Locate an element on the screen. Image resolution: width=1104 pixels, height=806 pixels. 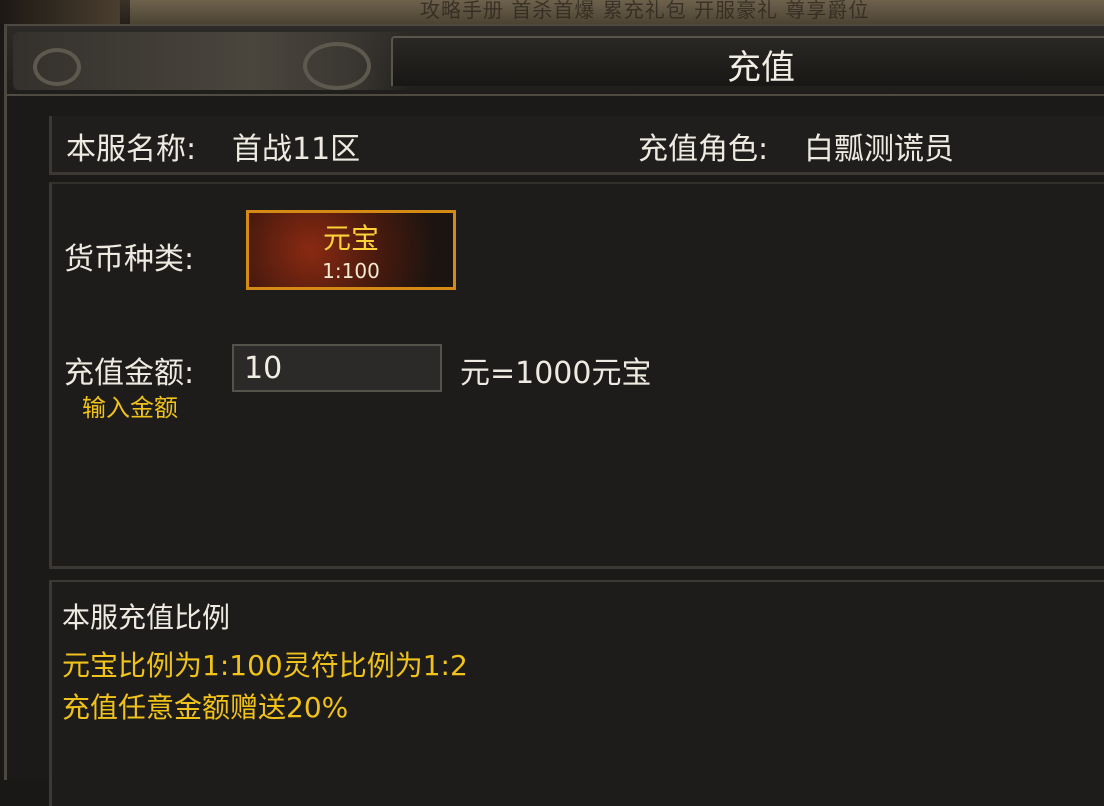
info-bar: 本服名称: 首战11区 充值角色: 白瓢测谎员 is located at coordinates (576, 145).